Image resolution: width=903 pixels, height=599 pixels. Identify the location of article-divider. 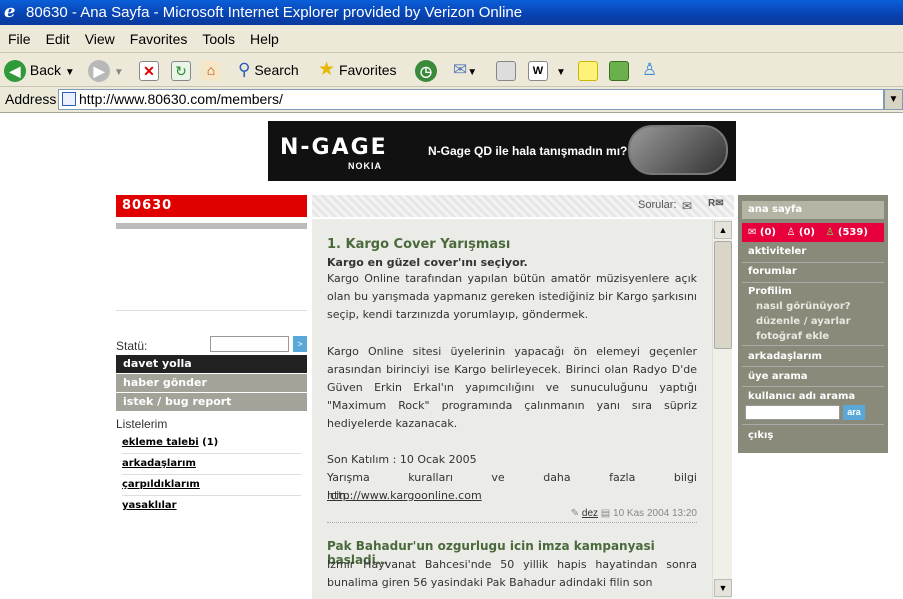
(512, 522).